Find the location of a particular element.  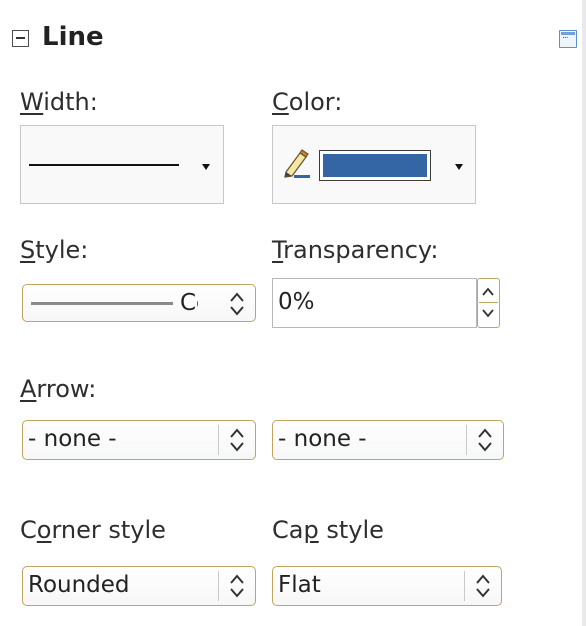

color-label: Color: is located at coordinates (307, 102).